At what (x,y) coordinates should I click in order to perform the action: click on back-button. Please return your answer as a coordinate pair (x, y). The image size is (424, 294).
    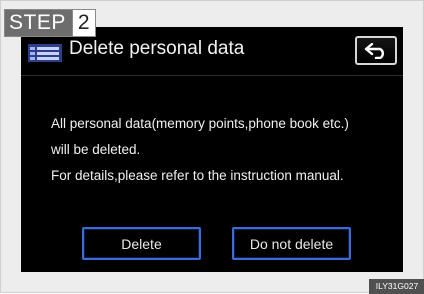
    Looking at the image, I should click on (376, 50).